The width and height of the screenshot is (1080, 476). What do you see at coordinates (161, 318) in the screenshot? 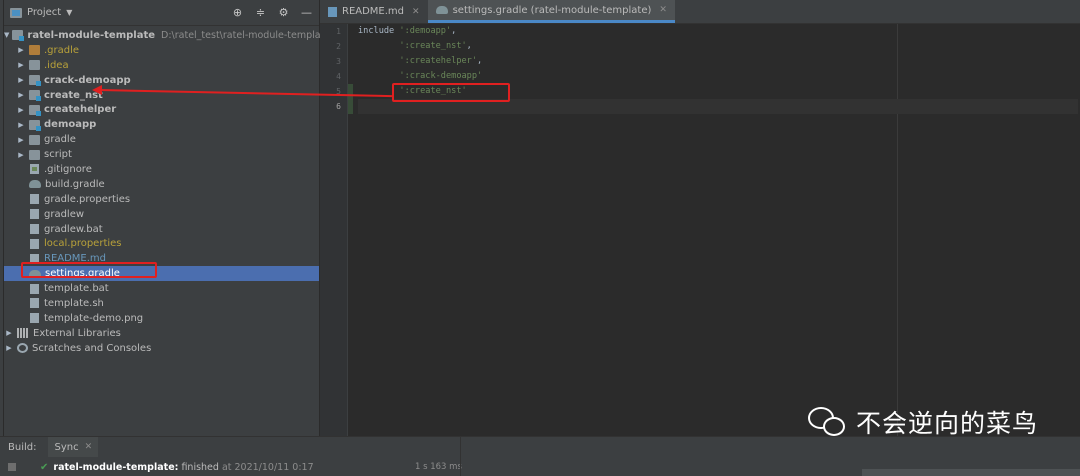
I see `tree-item: ▶template-demo.png` at bounding box center [161, 318].